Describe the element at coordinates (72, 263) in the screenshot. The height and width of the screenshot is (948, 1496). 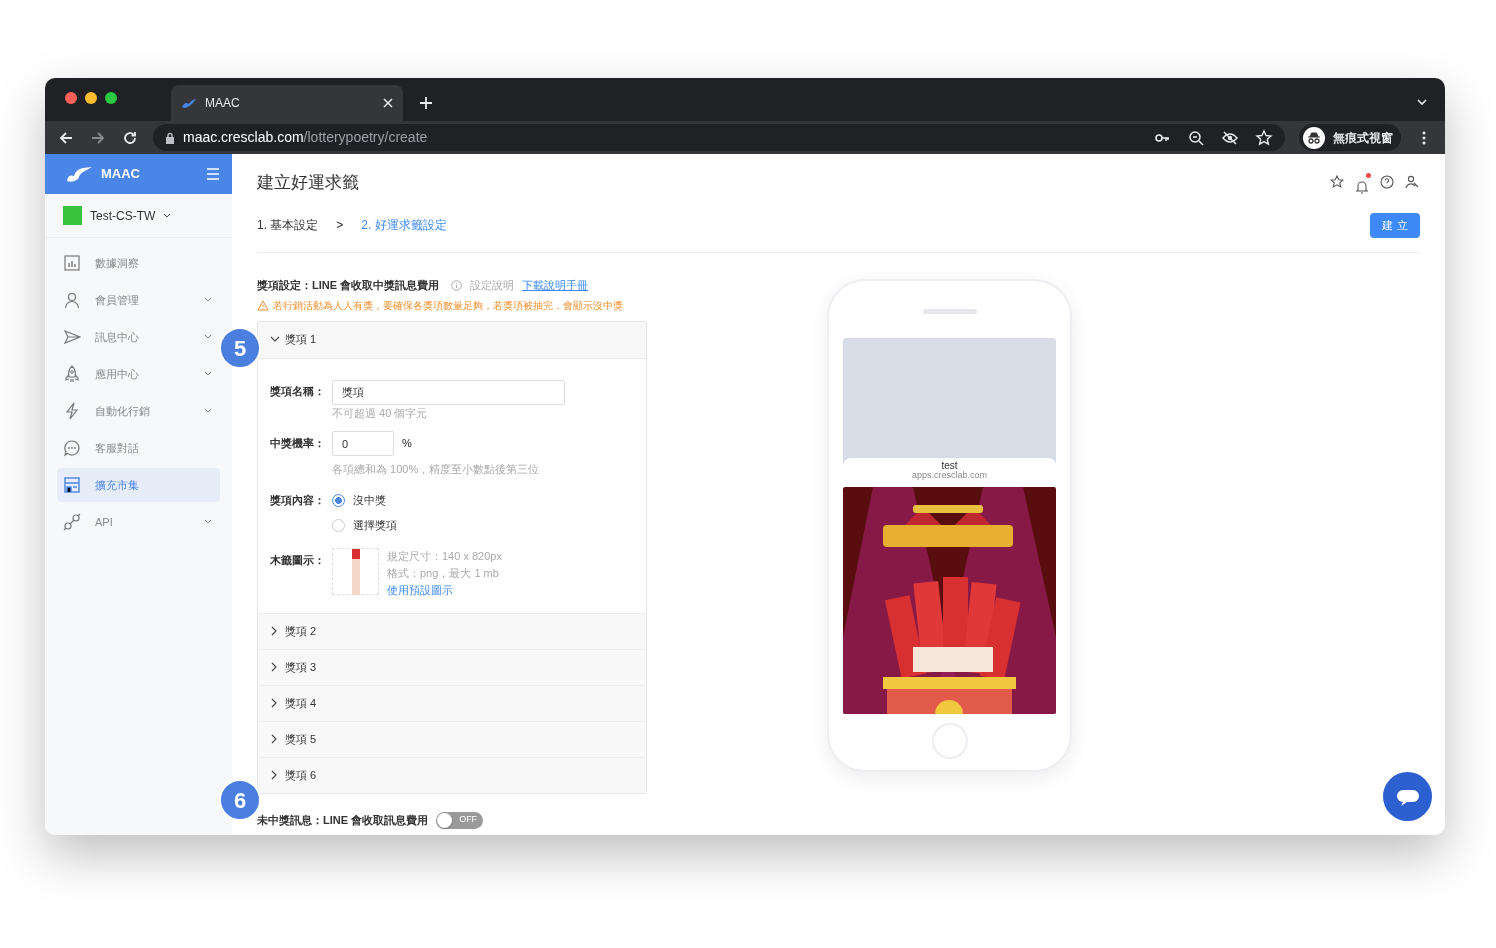
I see `chart-icon` at that location.